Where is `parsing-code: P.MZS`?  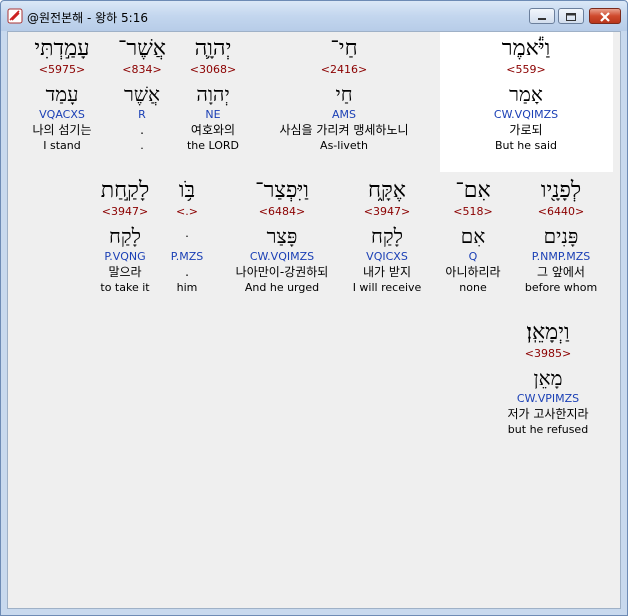 parsing-code: P.MZS is located at coordinates (187, 256).